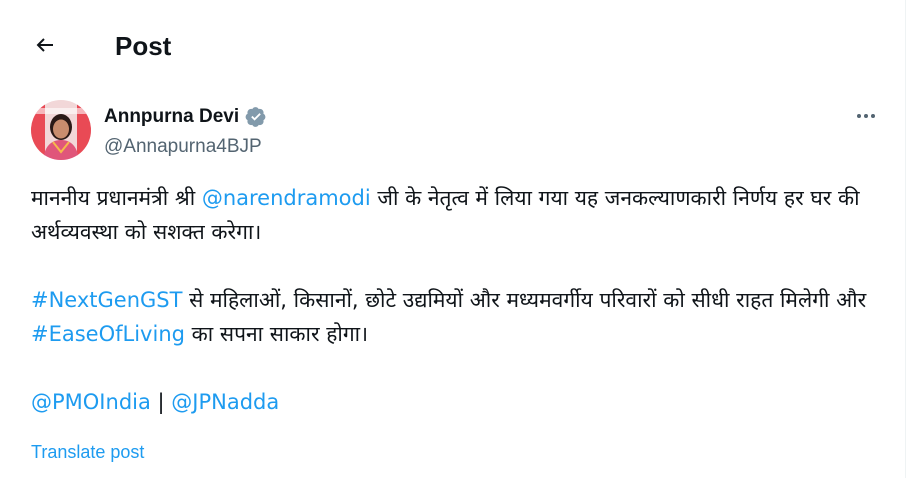 The width and height of the screenshot is (909, 478). I want to click on hashtag-link-easeofliving: #EaseOfLiving, so click(108, 334).